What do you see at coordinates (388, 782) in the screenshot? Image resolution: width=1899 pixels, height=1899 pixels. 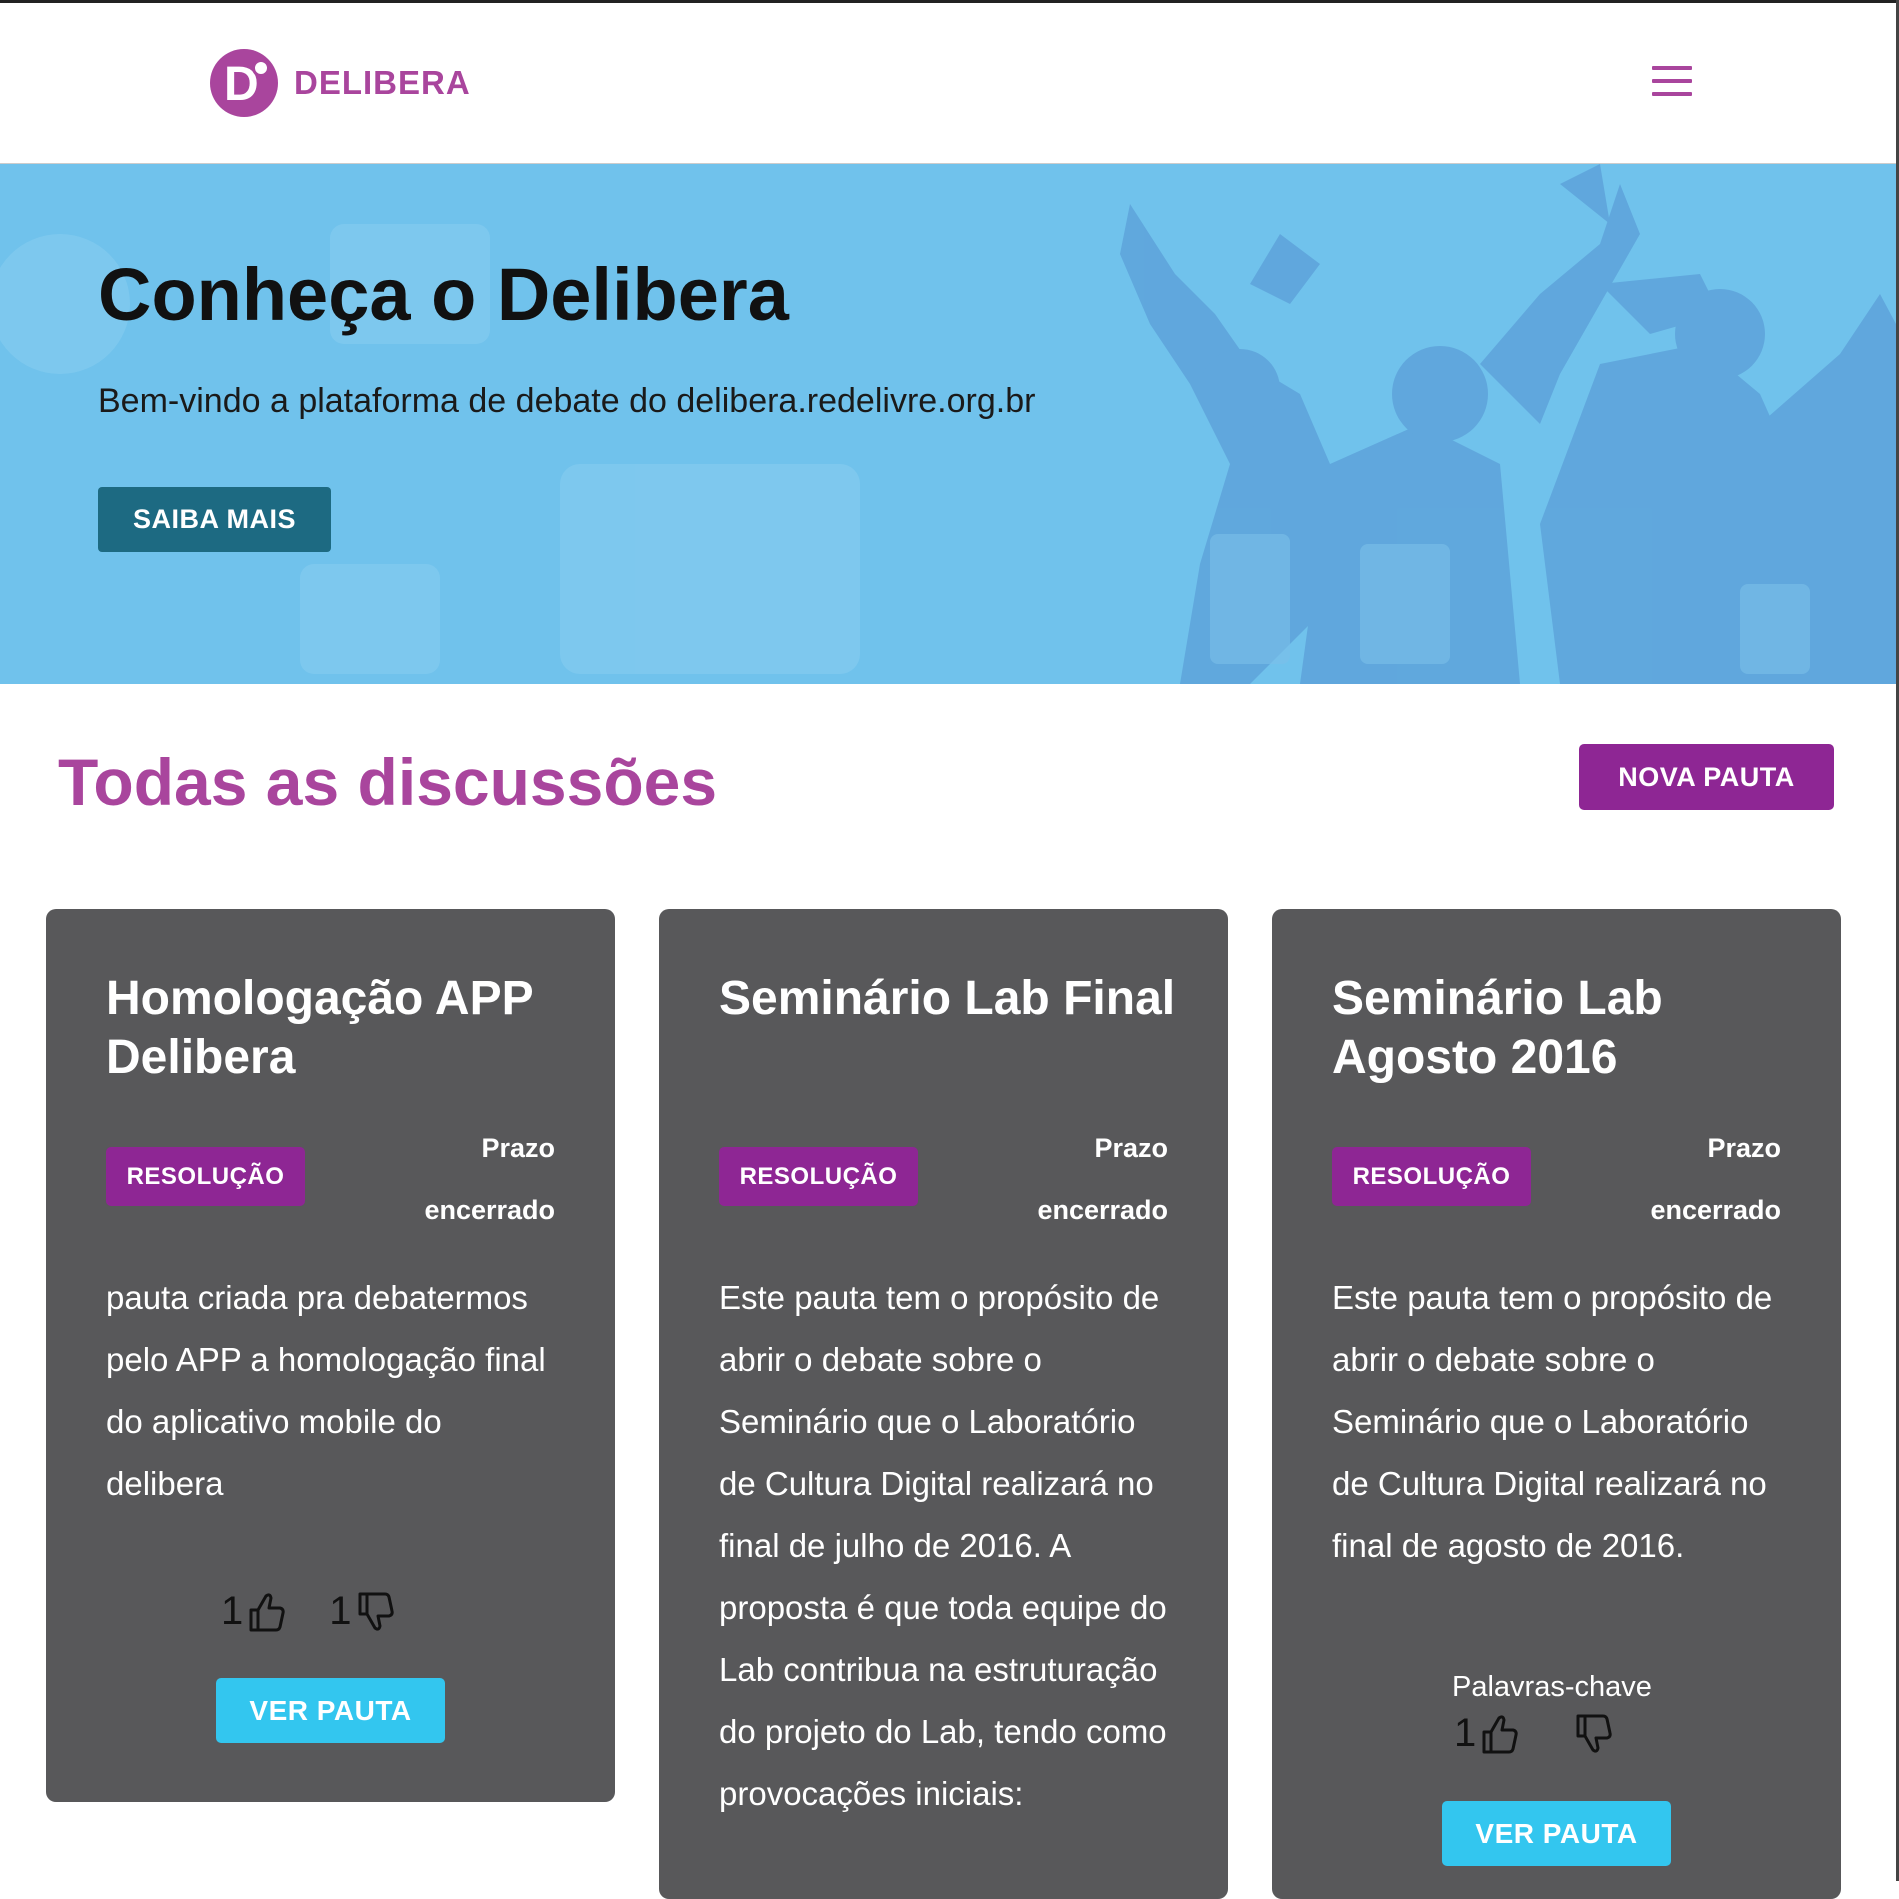 I see `section-title: Todas as discussões` at bounding box center [388, 782].